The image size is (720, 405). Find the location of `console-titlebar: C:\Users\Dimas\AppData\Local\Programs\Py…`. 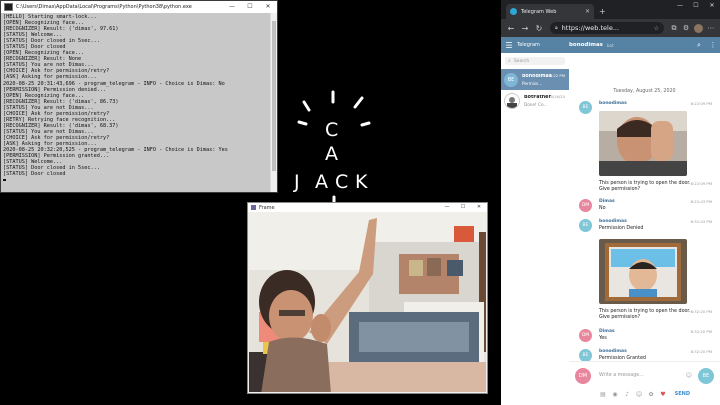

console-titlebar: C:\Users\Dimas\AppData\Local\Programs\Py… is located at coordinates (139, 7).